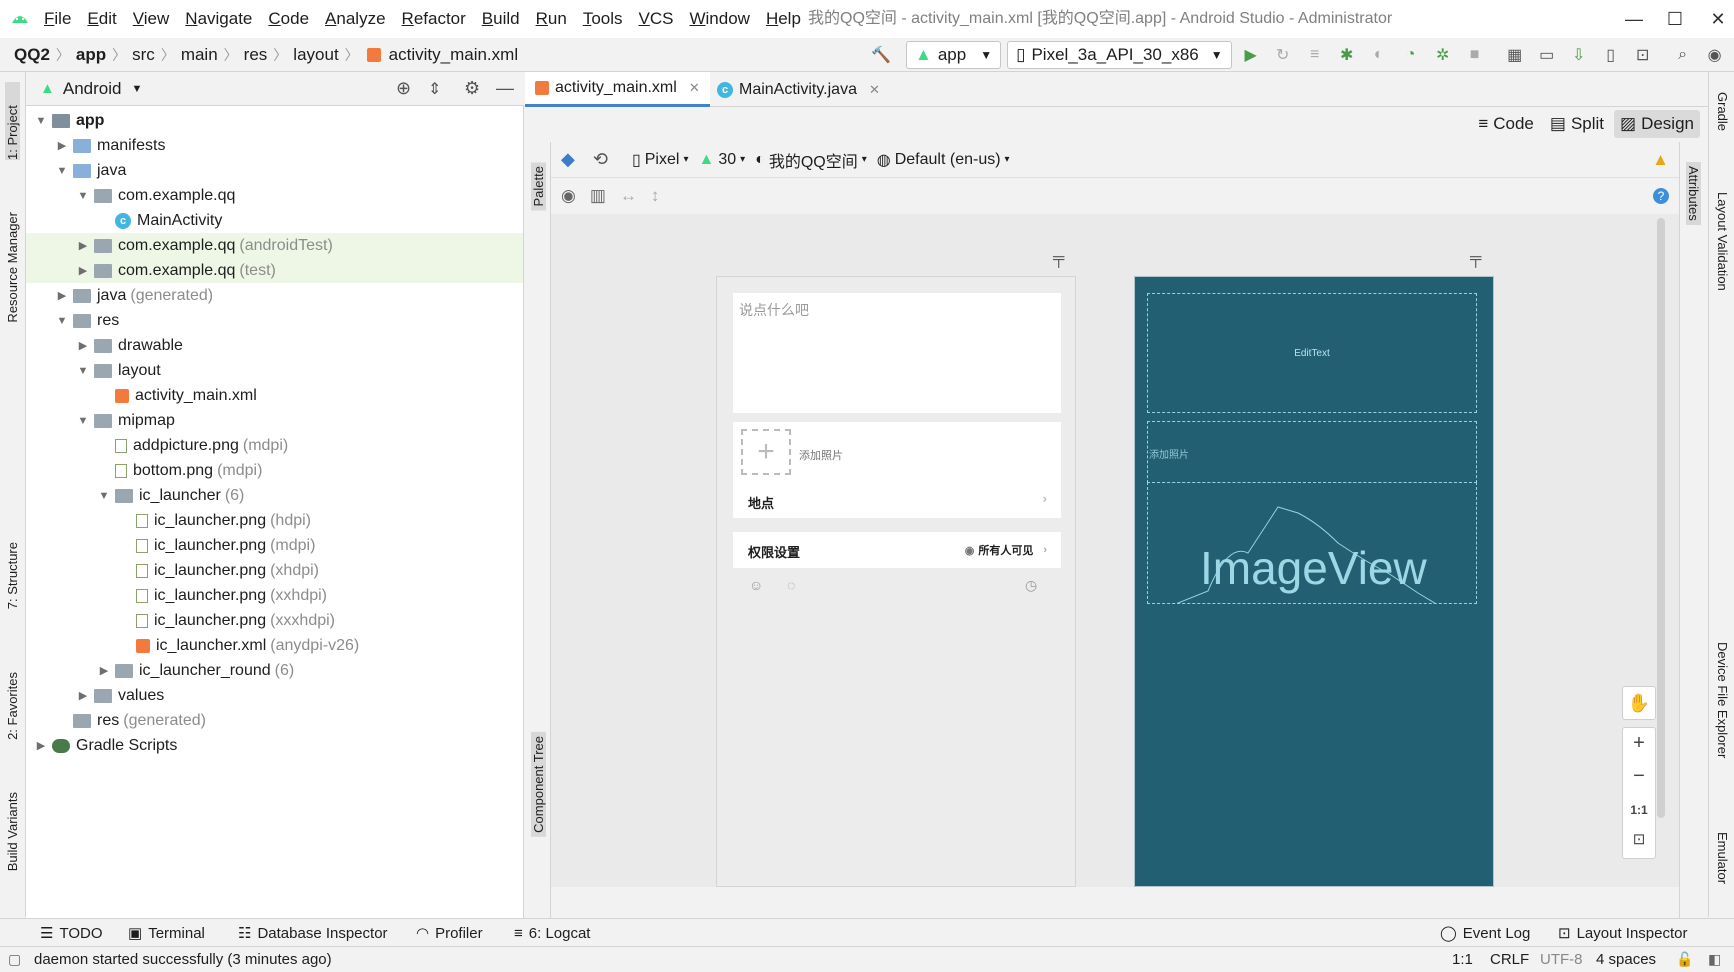 The height and width of the screenshot is (972, 1734). I want to click on tree-item: activity_main.xml, so click(274, 395).